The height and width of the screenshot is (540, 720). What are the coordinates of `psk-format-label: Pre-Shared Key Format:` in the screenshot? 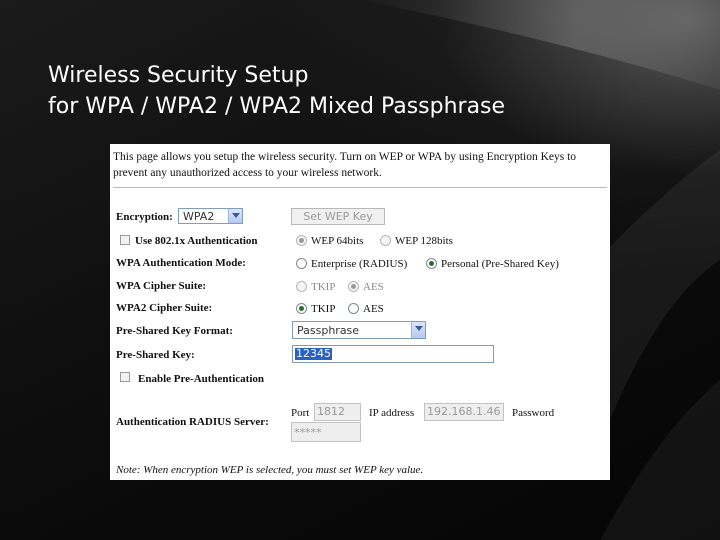 It's located at (174, 331).